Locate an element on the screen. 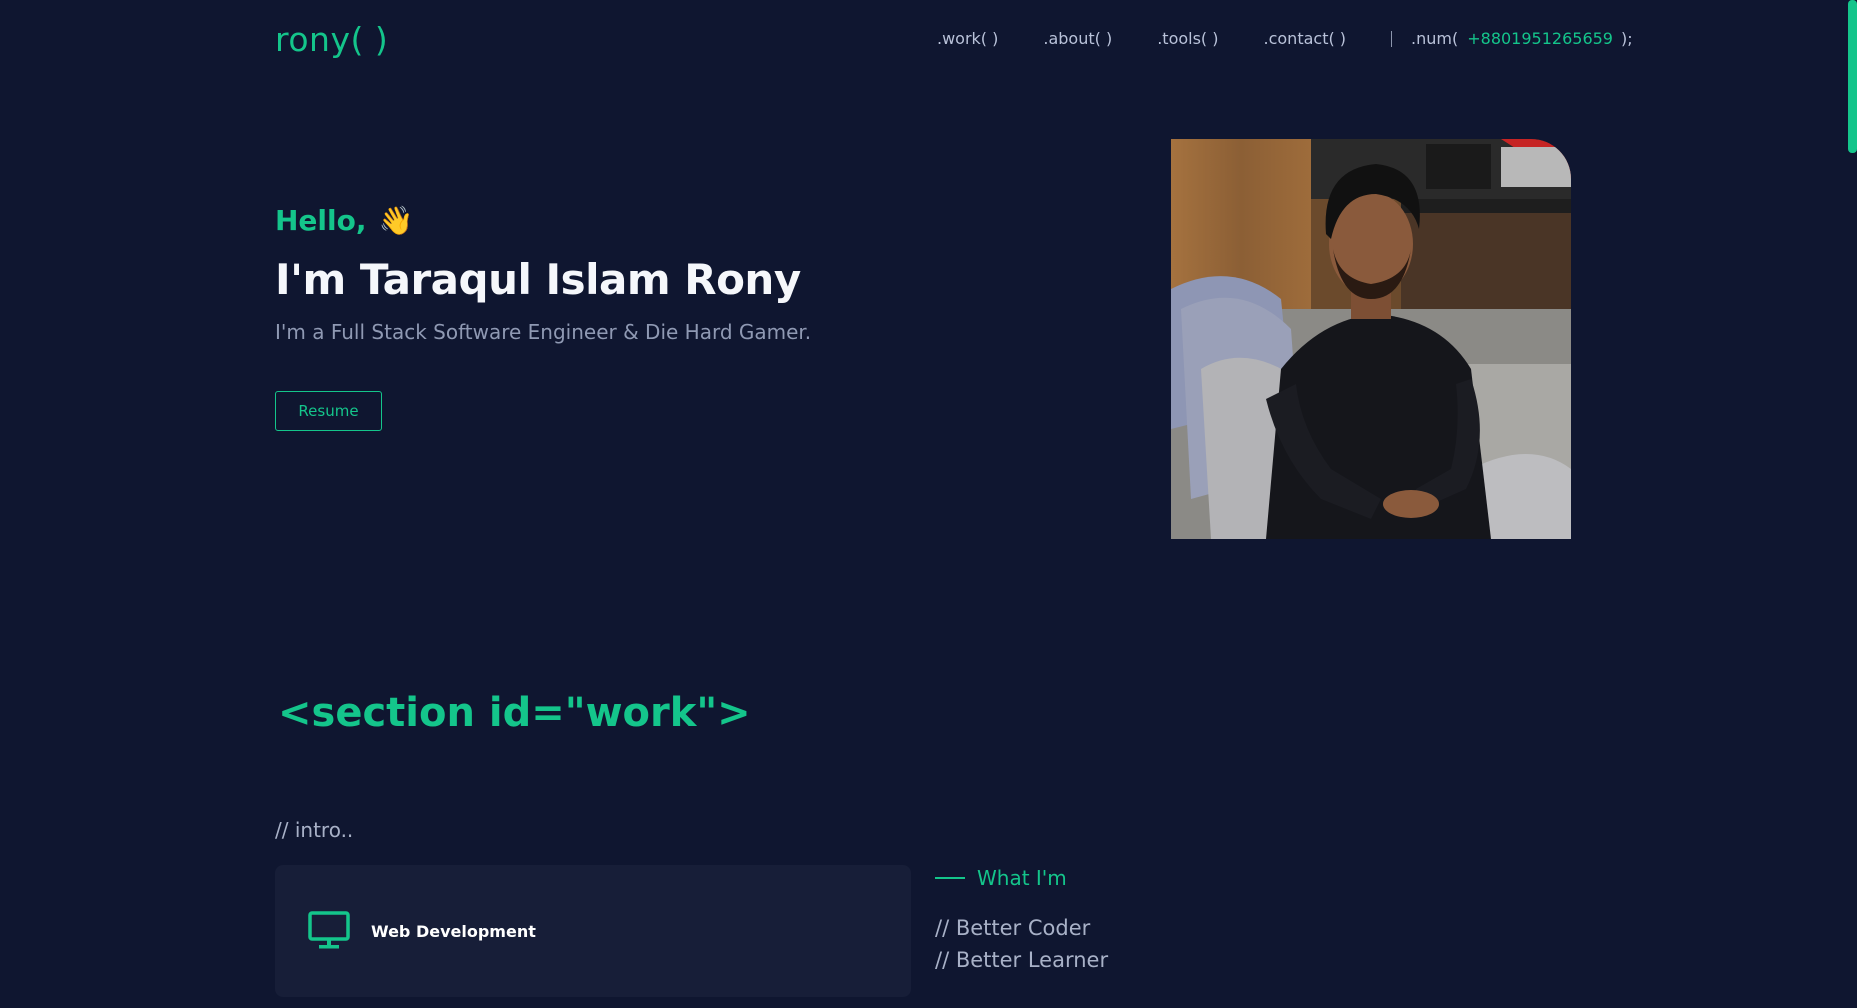  accent-line is located at coordinates (950, 878).